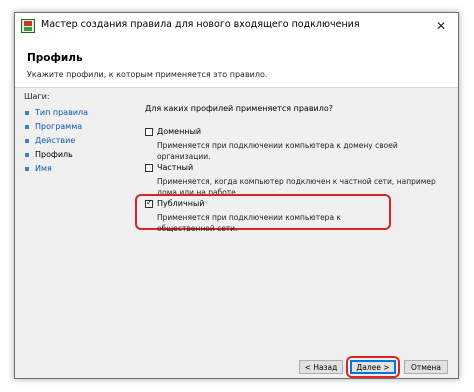  I want to click on next-button: Далее >, so click(373, 367).